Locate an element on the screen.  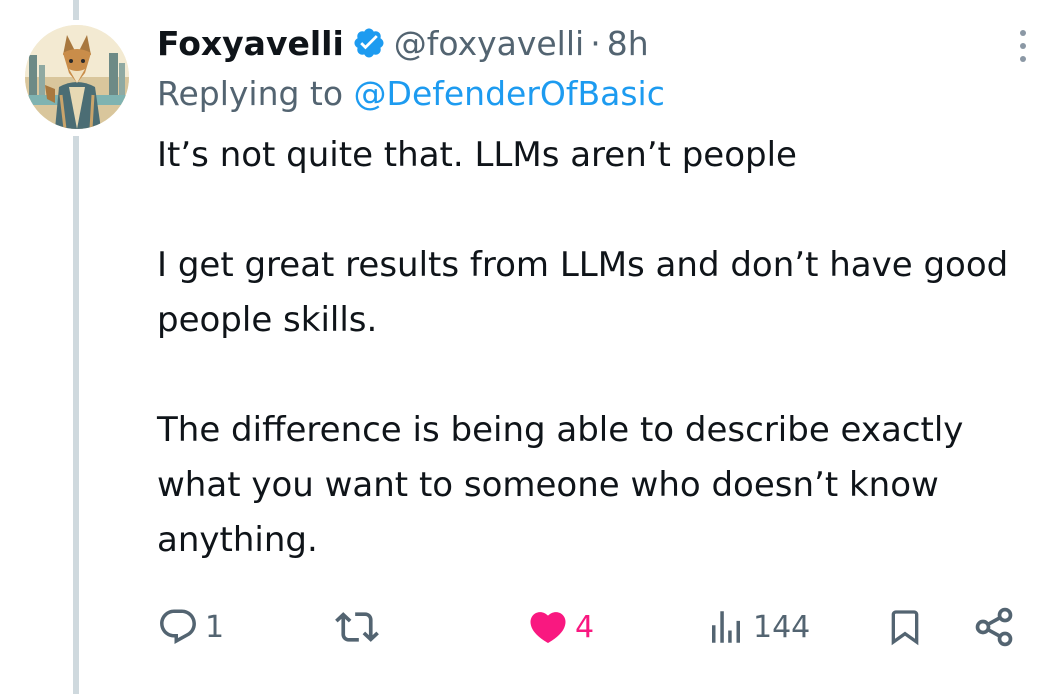
action-bar: 1 4 144 is located at coordinates (592, 627).